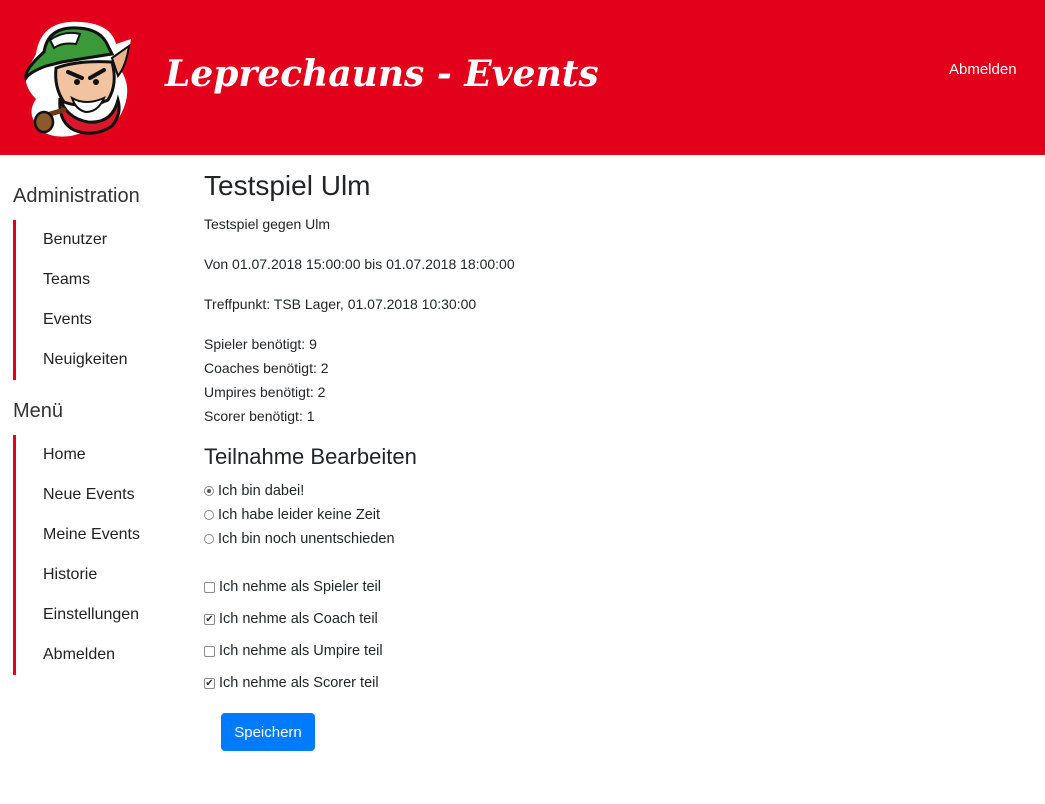  I want to click on leprechaun-logo-icon, so click(76, 76).